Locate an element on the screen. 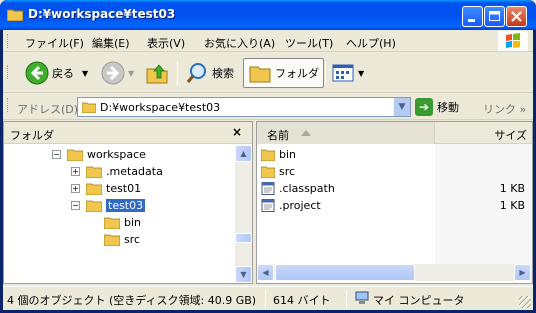  file-list-horizontal-scrollbar: ◀ ▶ is located at coordinates (394, 272).